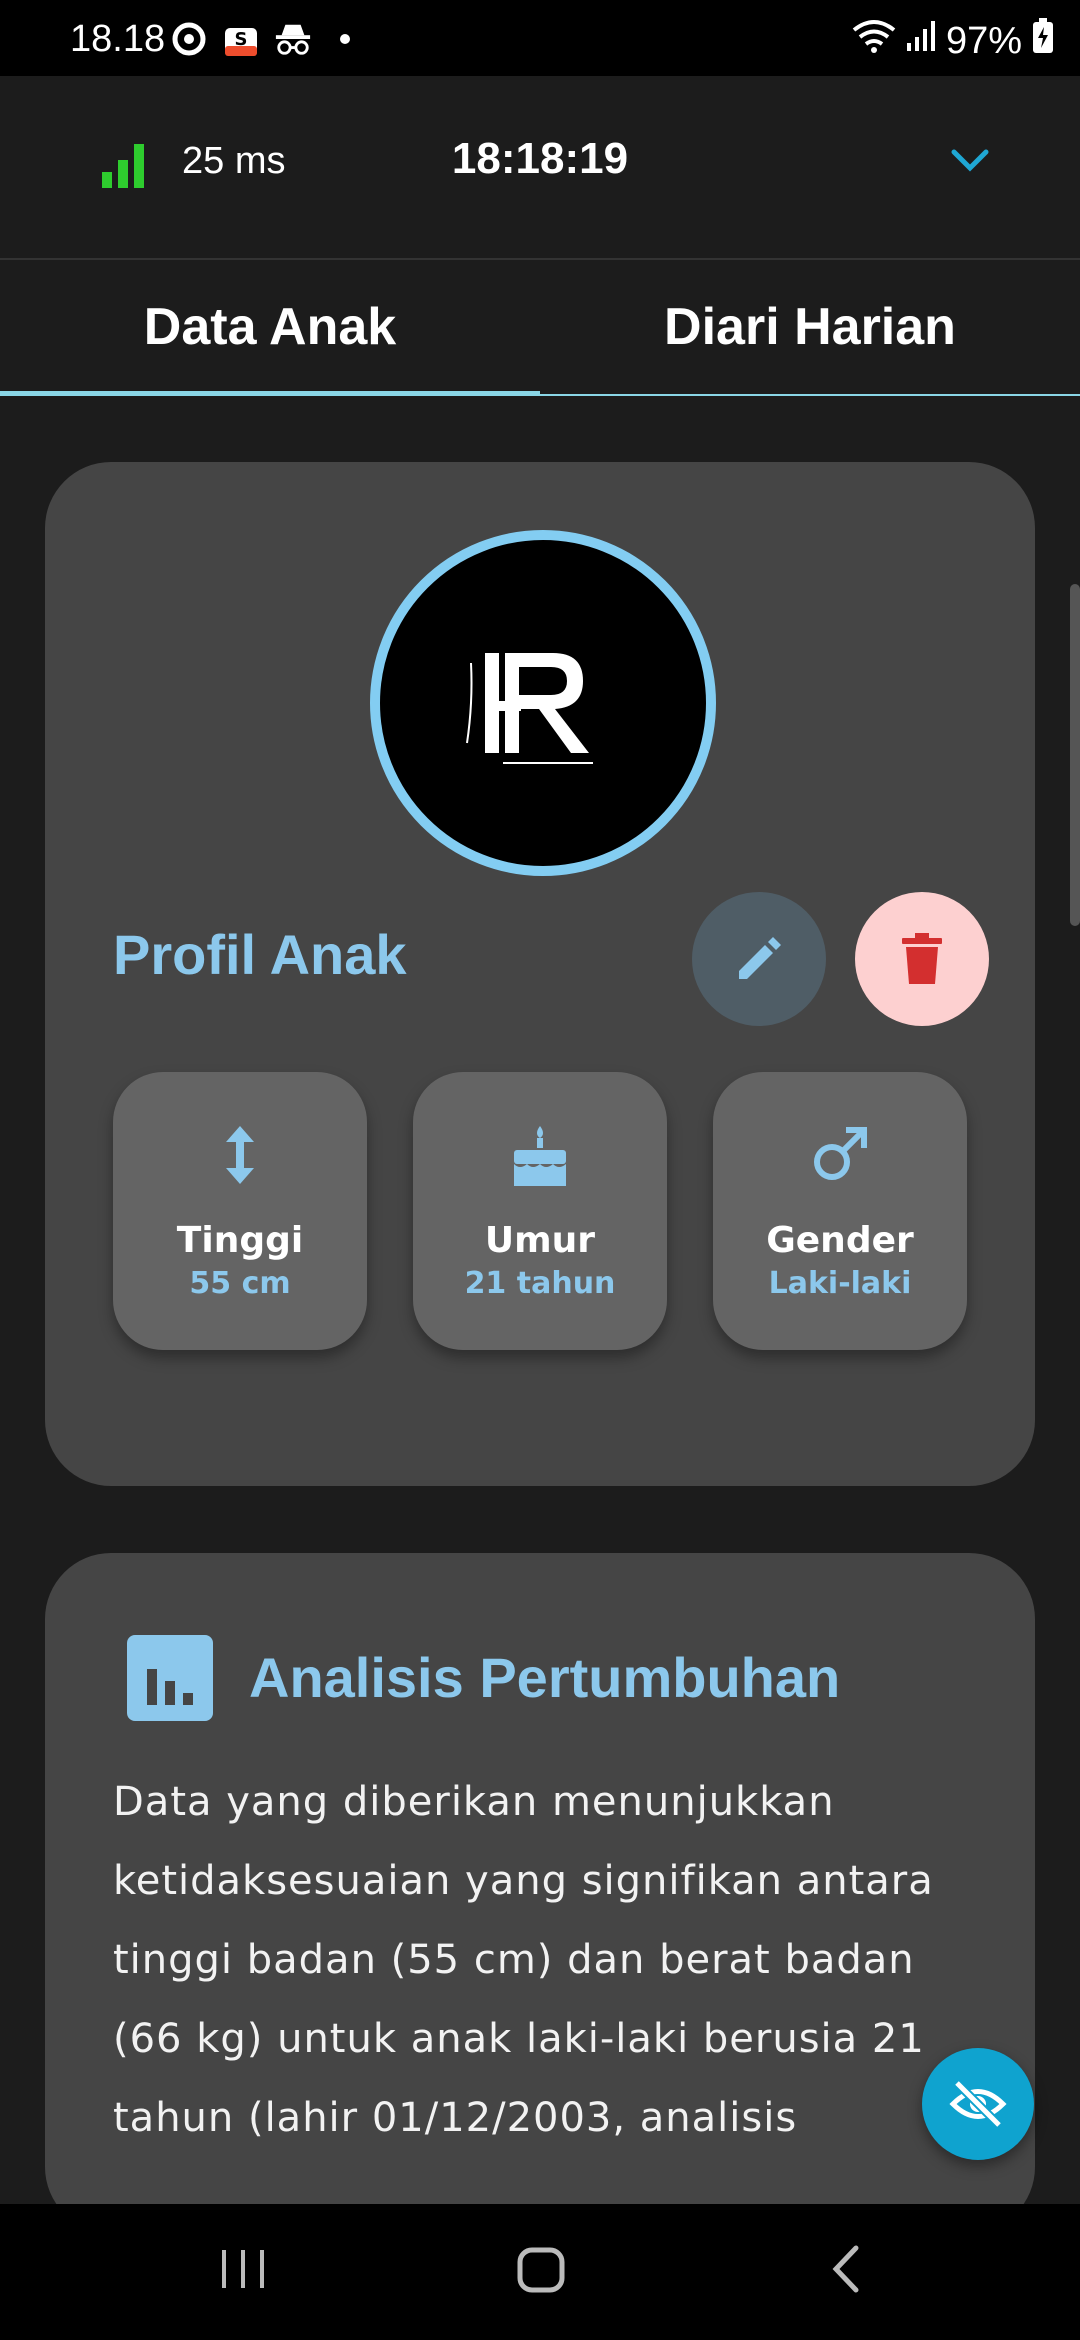 Image resolution: width=1080 pixels, height=2340 pixels. What do you see at coordinates (170, 1678) in the screenshot?
I see `bar-chart-icon` at bounding box center [170, 1678].